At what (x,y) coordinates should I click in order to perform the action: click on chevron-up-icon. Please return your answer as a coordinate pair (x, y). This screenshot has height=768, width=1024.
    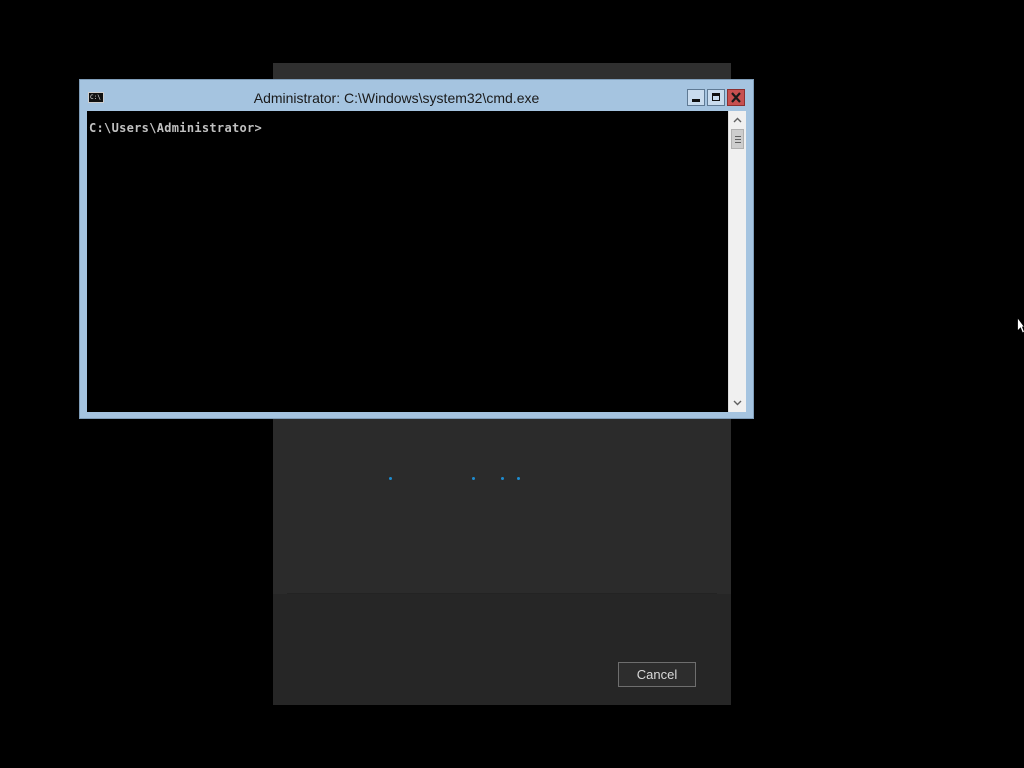
    Looking at the image, I should click on (737, 120).